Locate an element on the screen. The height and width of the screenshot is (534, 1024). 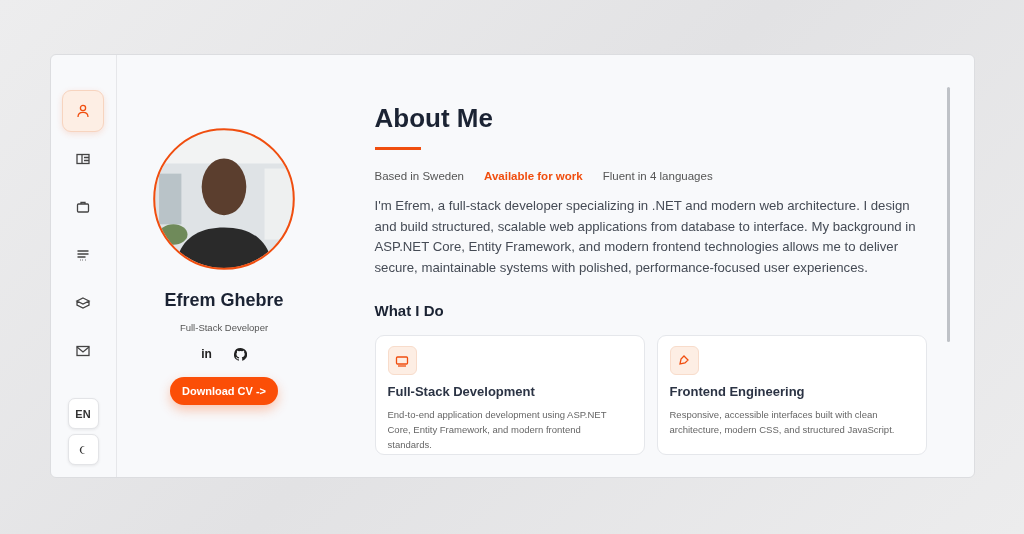
service-description: End-to-end application development using ASP.NET Core, Entity Framework, and modern frontend standards. is located at coordinates (497, 430).